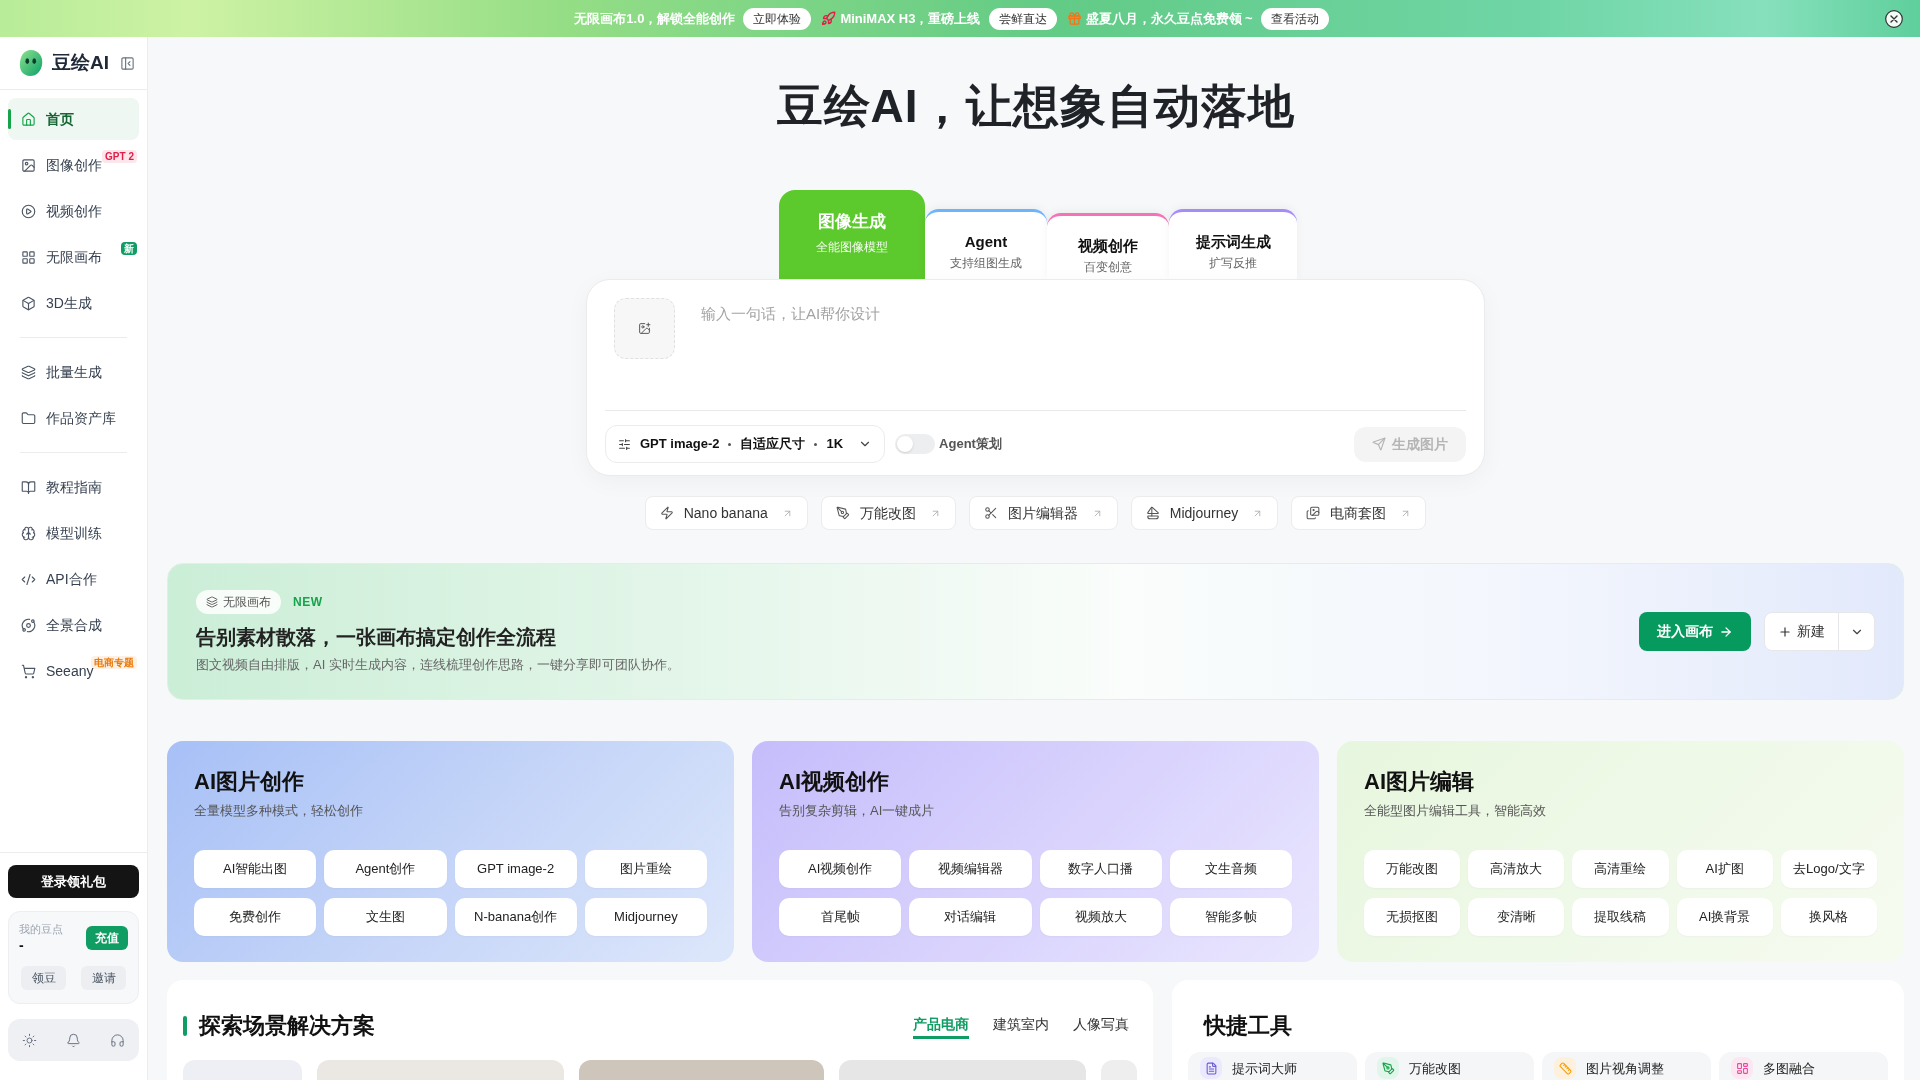 Image resolution: width=1920 pixels, height=1080 pixels. I want to click on section-title: 快捷工具, so click(1247, 1026).